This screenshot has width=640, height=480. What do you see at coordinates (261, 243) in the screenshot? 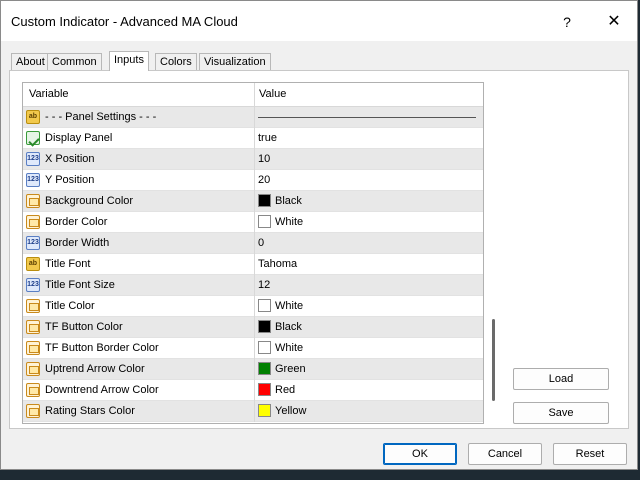
I see `variable-value: 0` at bounding box center [261, 243].